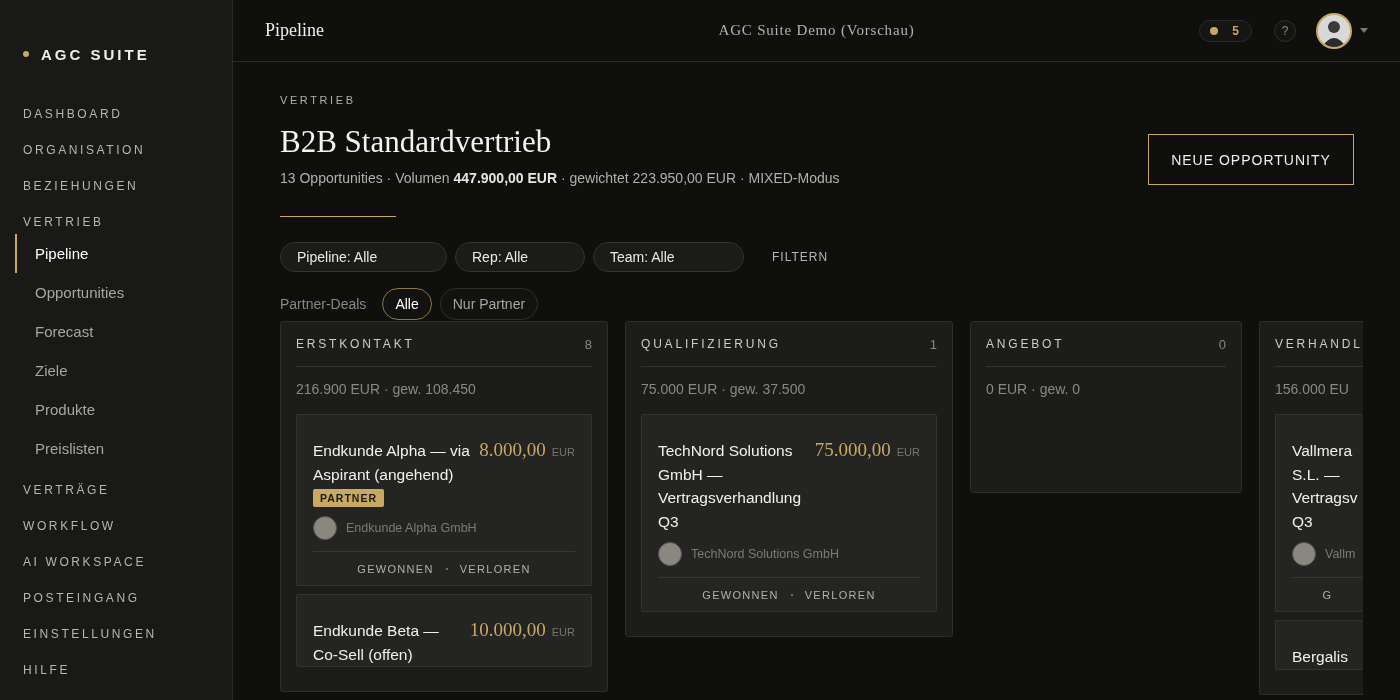  What do you see at coordinates (416, 142) in the screenshot?
I see `pipeline-title: B2B Standardvertrieb` at bounding box center [416, 142].